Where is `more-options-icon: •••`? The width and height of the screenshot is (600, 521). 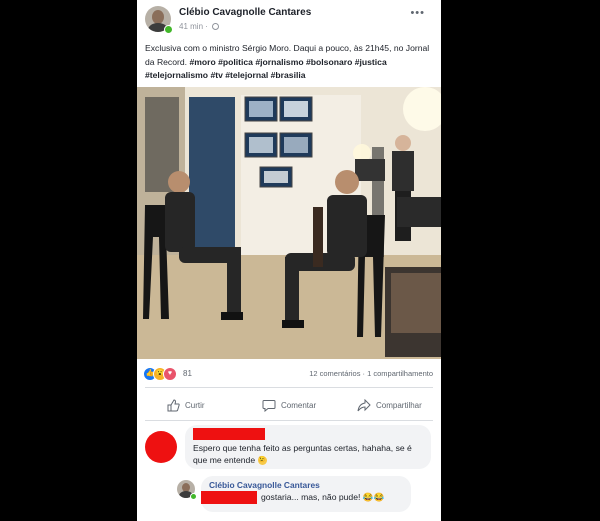 more-options-icon: ••• is located at coordinates (417, 13).